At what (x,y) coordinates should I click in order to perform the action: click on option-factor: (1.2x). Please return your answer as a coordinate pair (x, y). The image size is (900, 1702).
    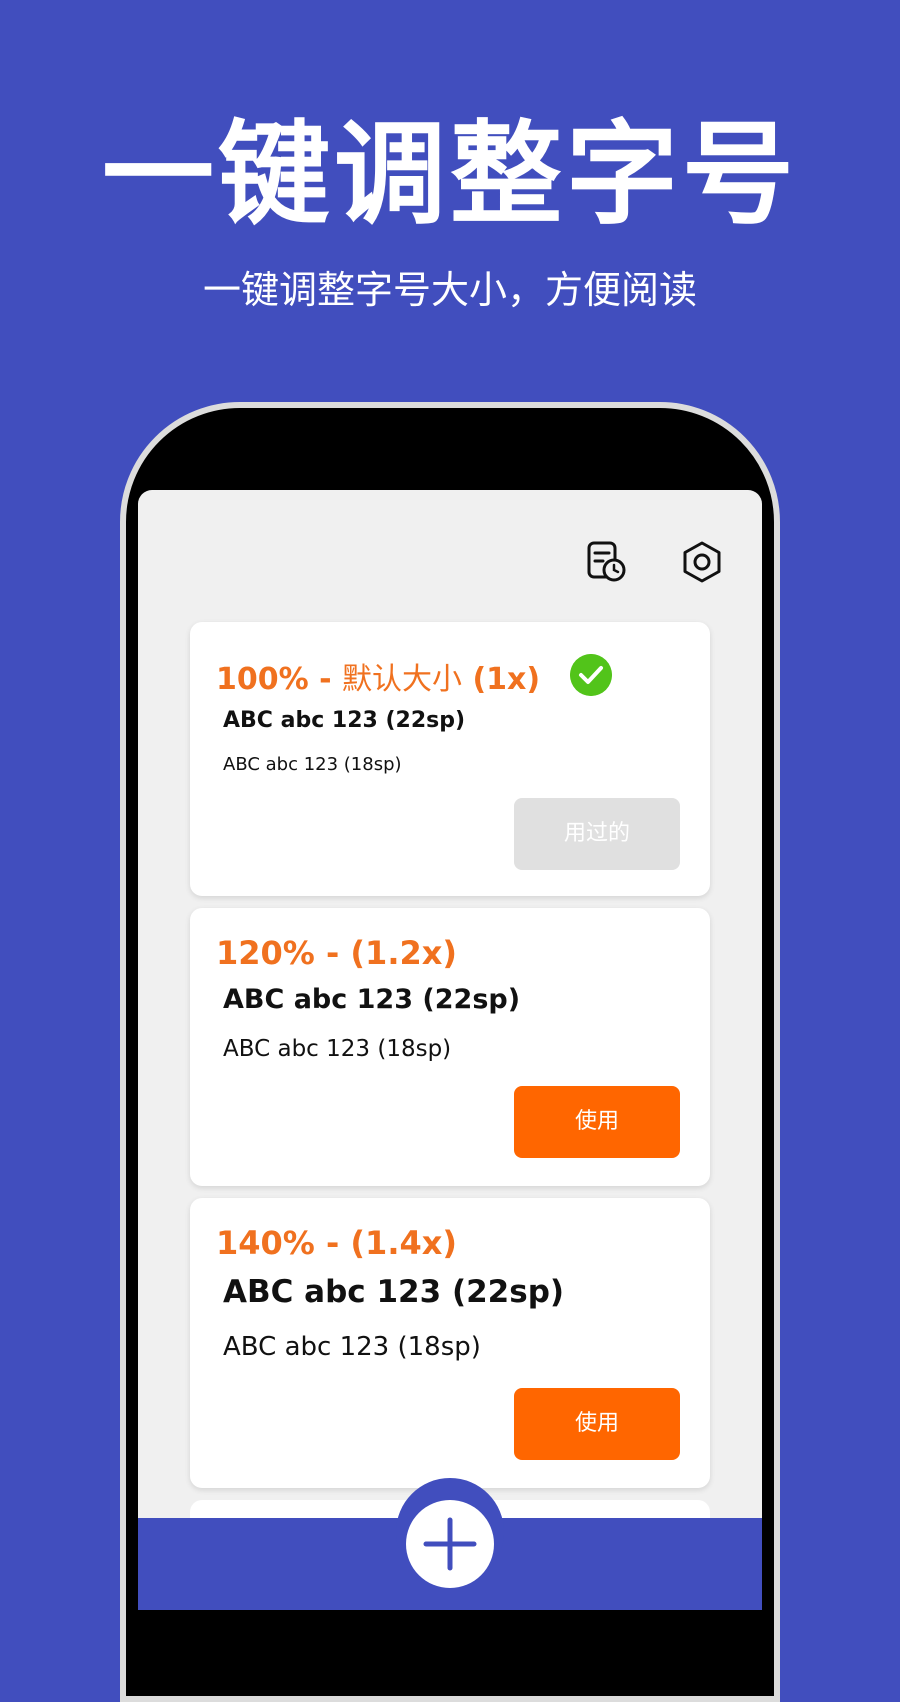
    Looking at the image, I should click on (403, 953).